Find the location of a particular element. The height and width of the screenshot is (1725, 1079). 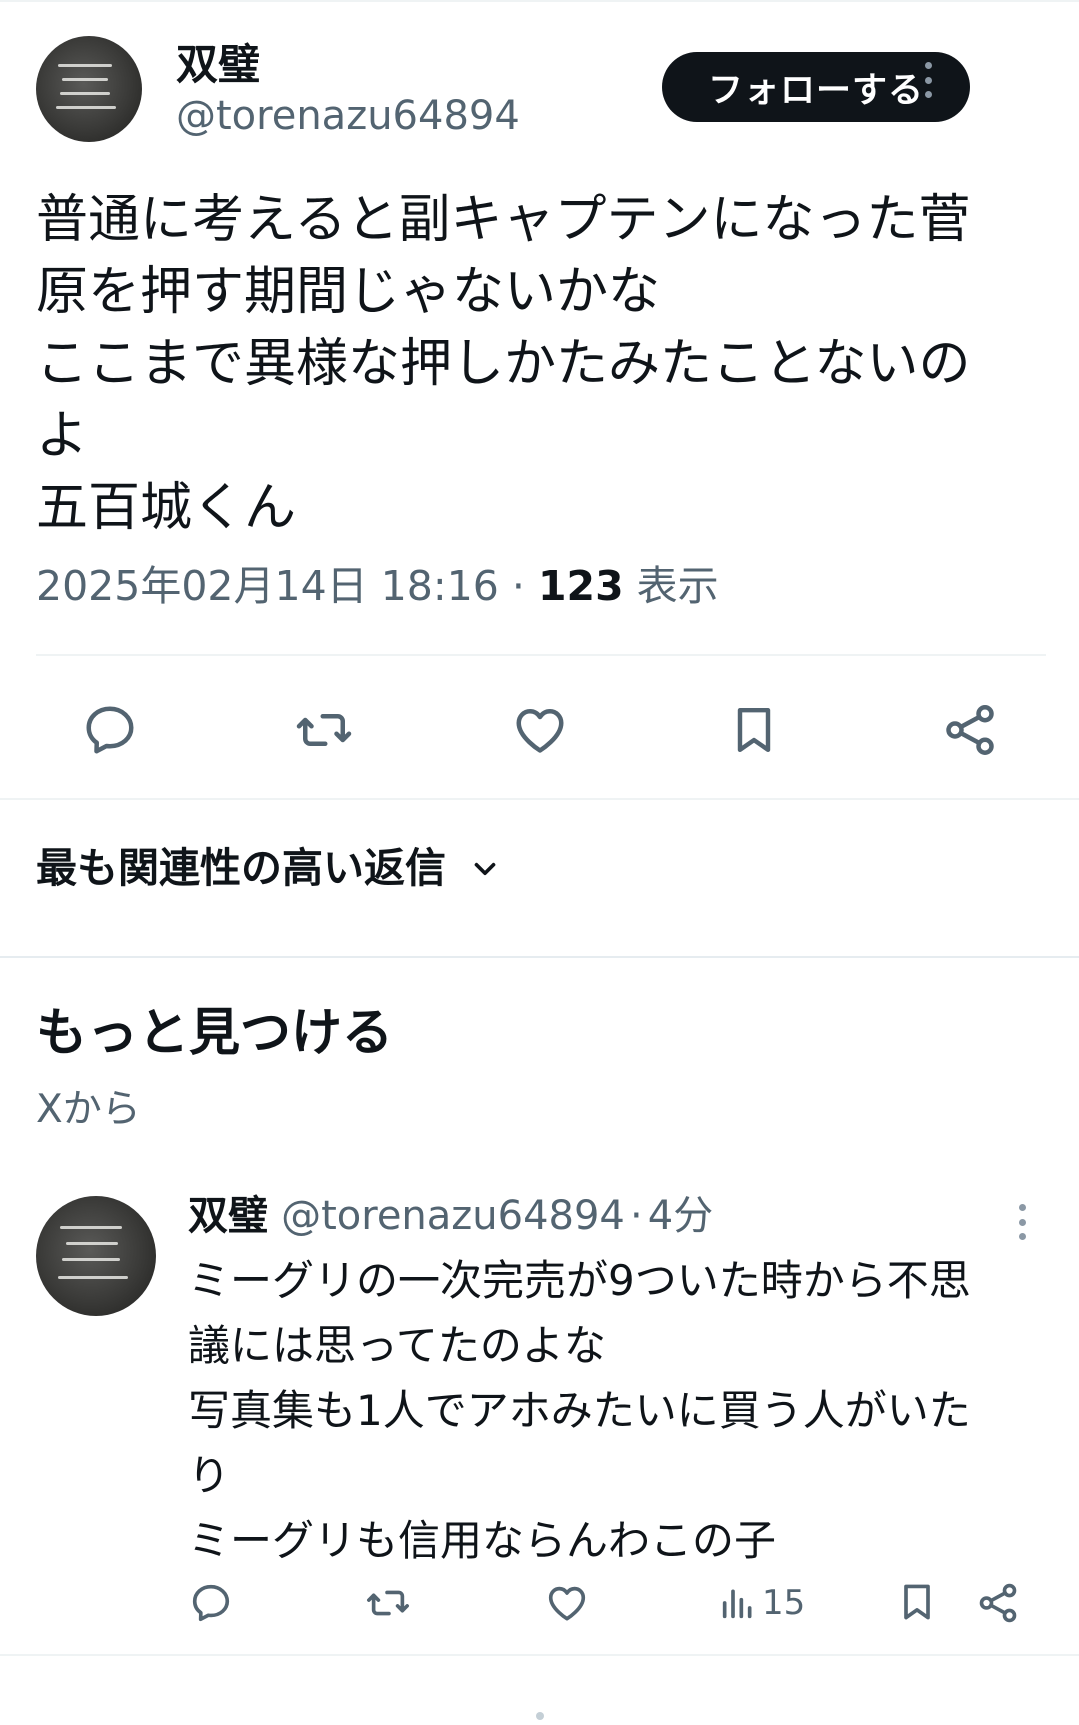

like-button is located at coordinates (540, 730).